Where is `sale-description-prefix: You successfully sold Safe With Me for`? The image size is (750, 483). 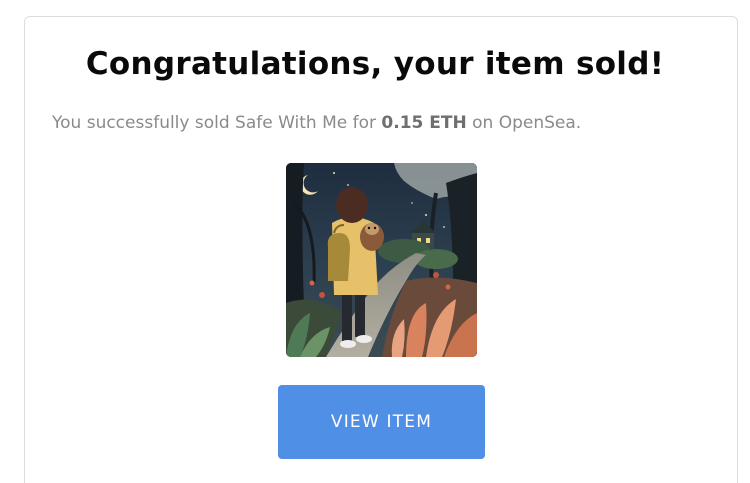 sale-description-prefix: You successfully sold Safe With Me for is located at coordinates (217, 123).